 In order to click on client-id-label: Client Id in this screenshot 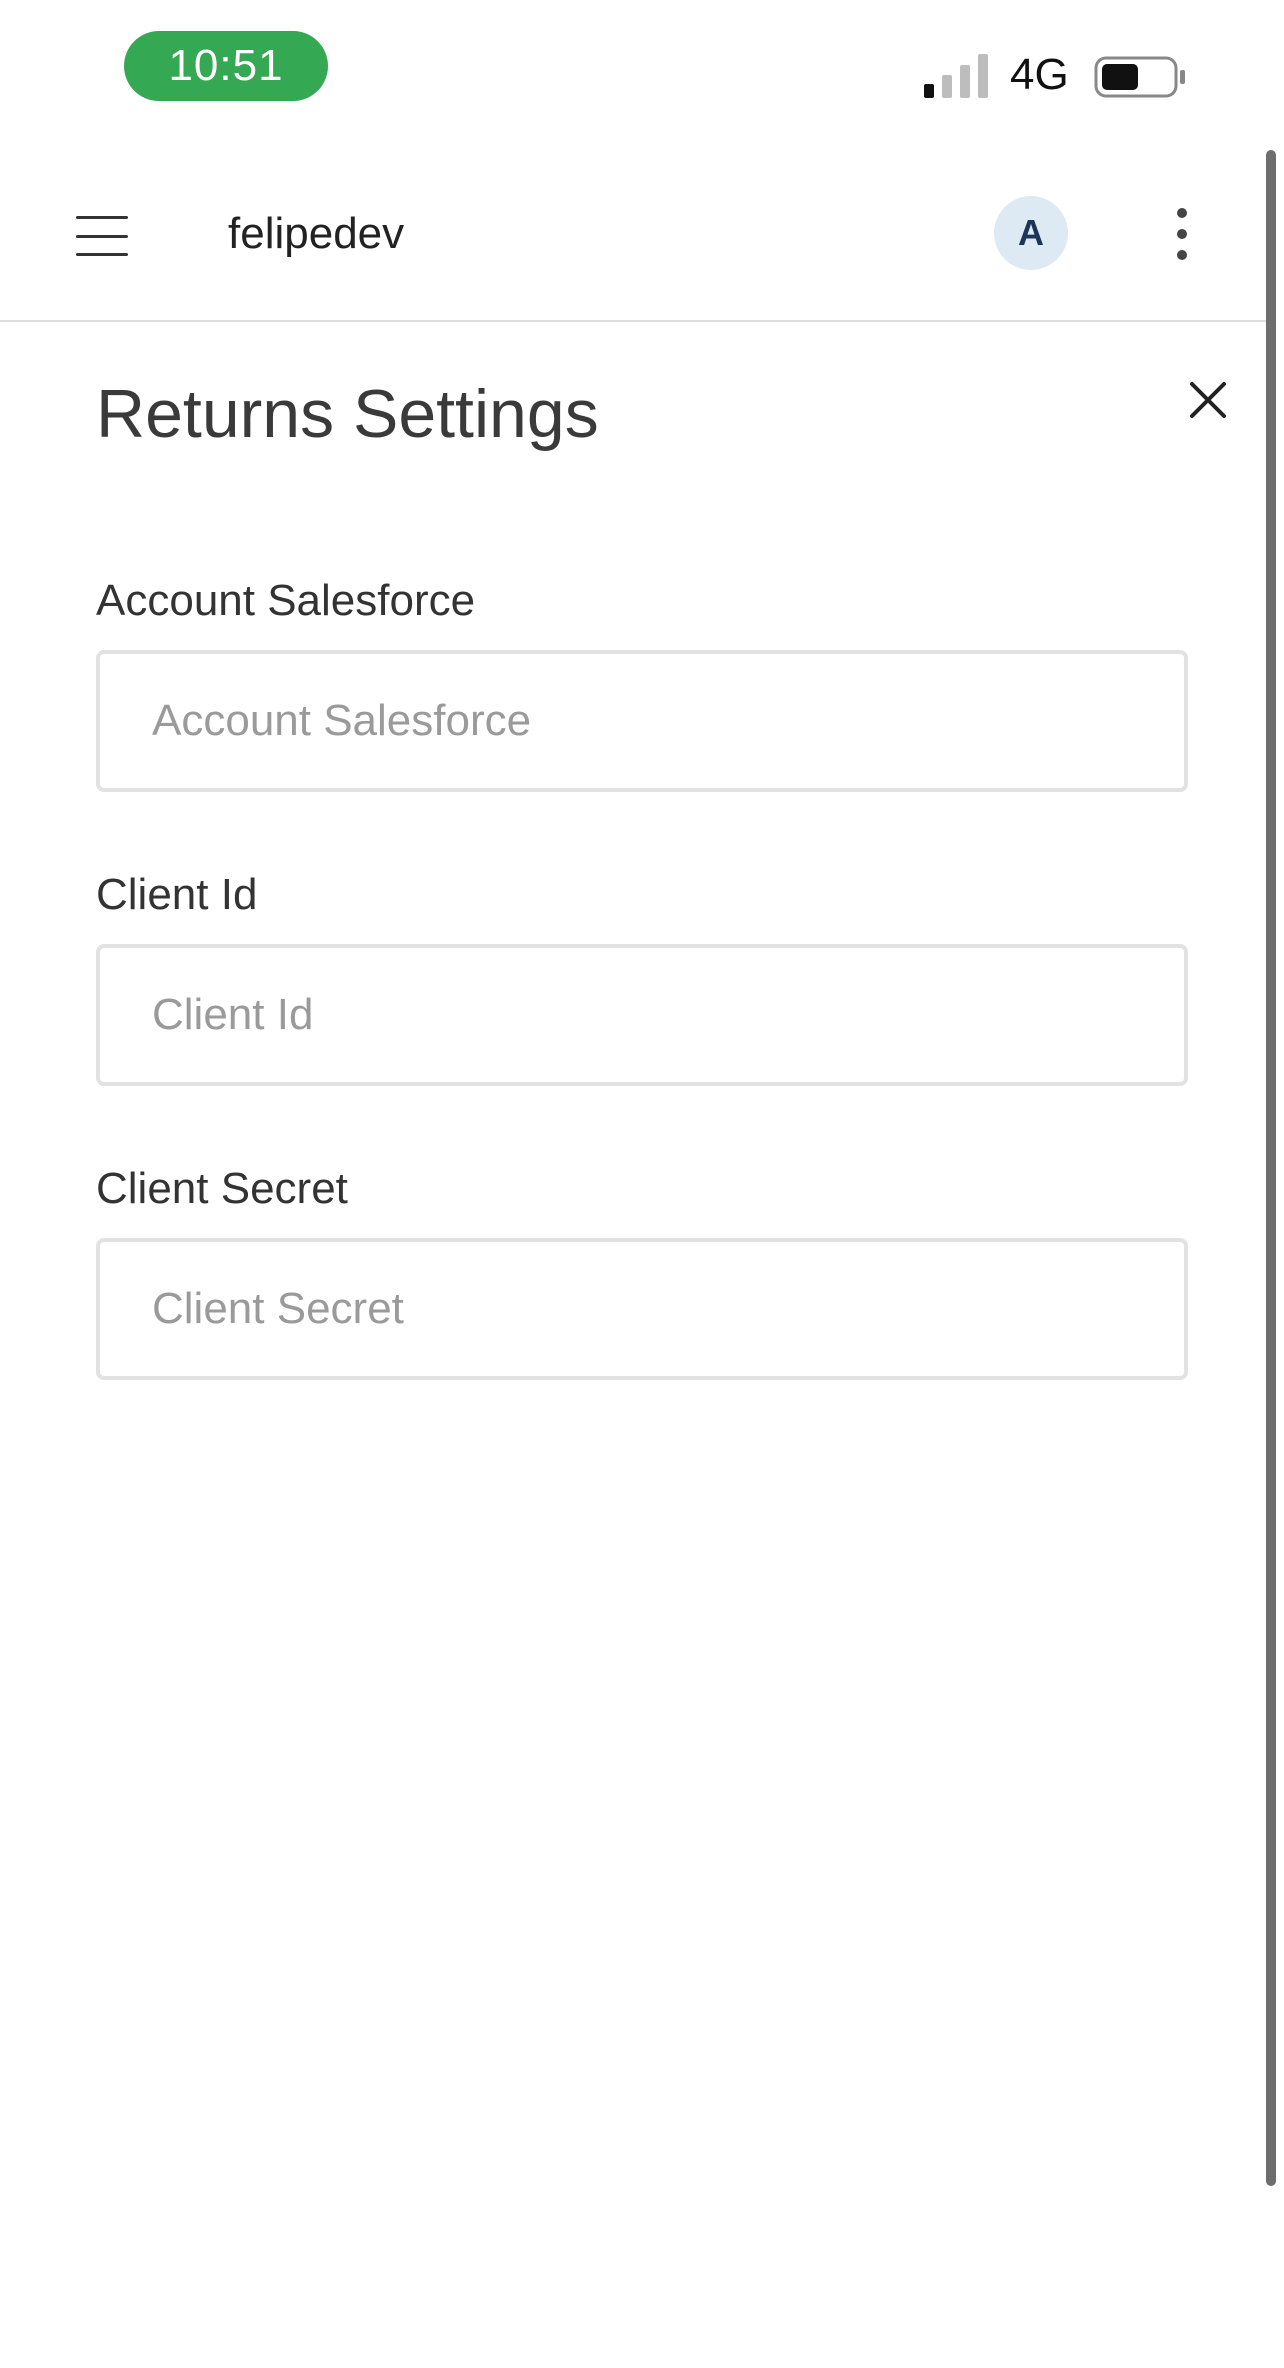, I will do `click(177, 894)`.